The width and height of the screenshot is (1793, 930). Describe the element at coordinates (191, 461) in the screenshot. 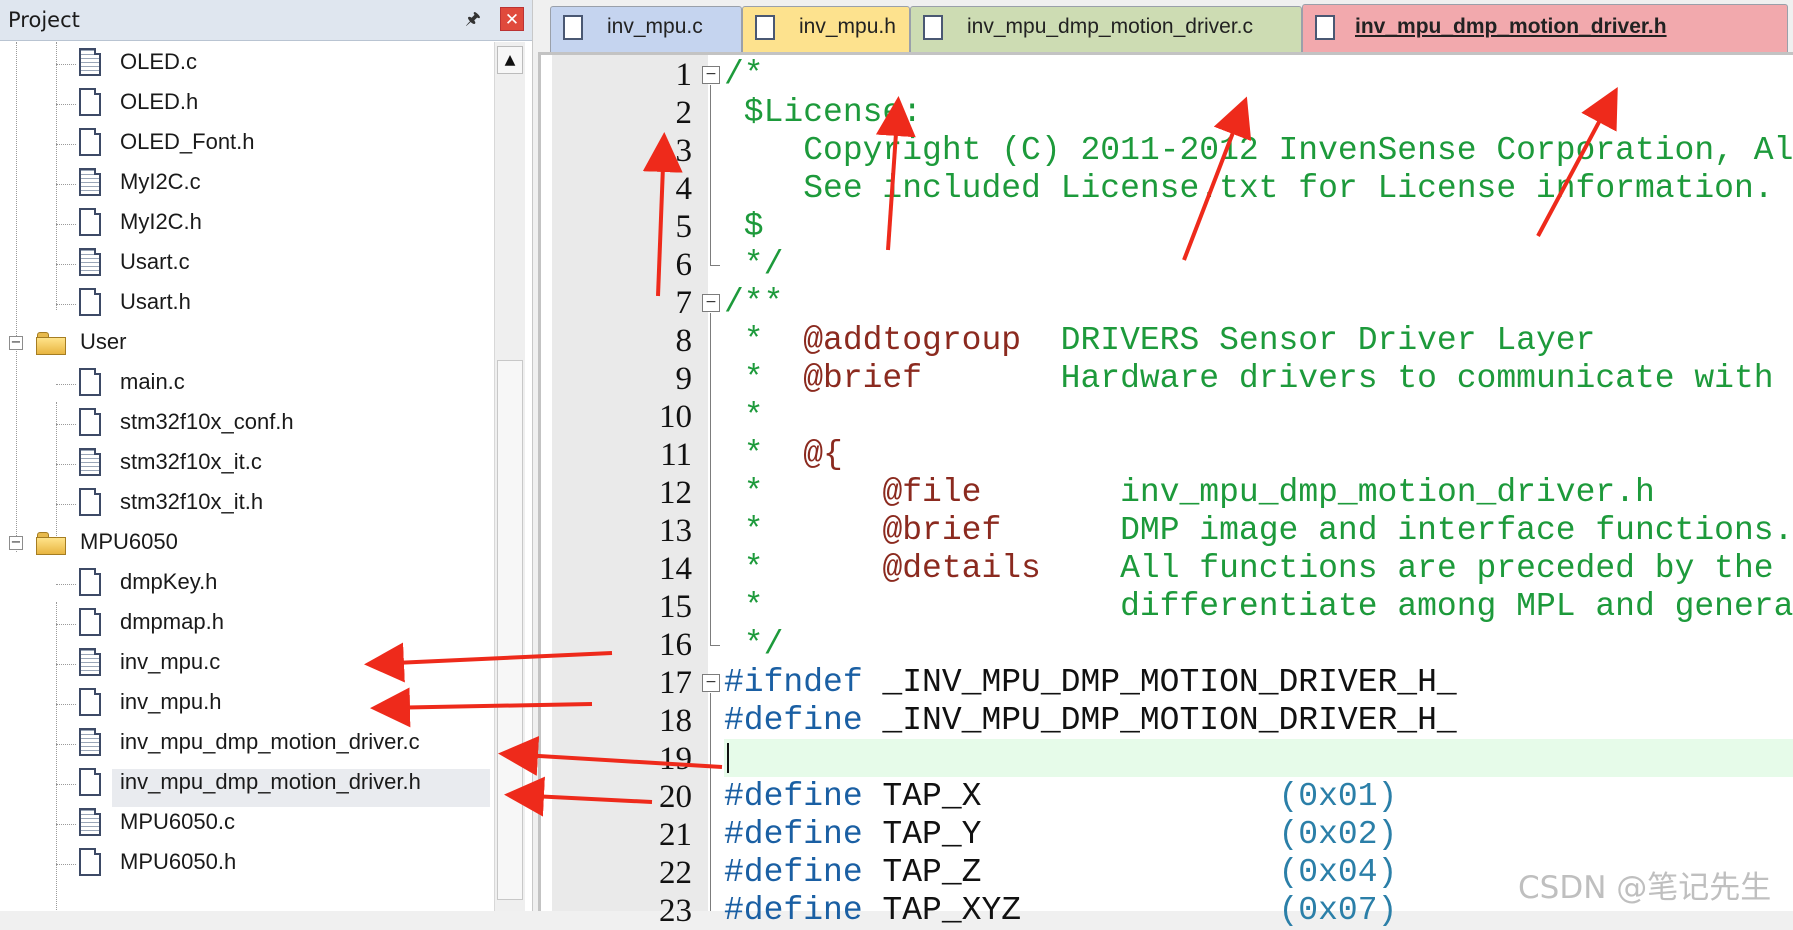

I see `tree-item-label: stm32f10x_it.c` at that location.